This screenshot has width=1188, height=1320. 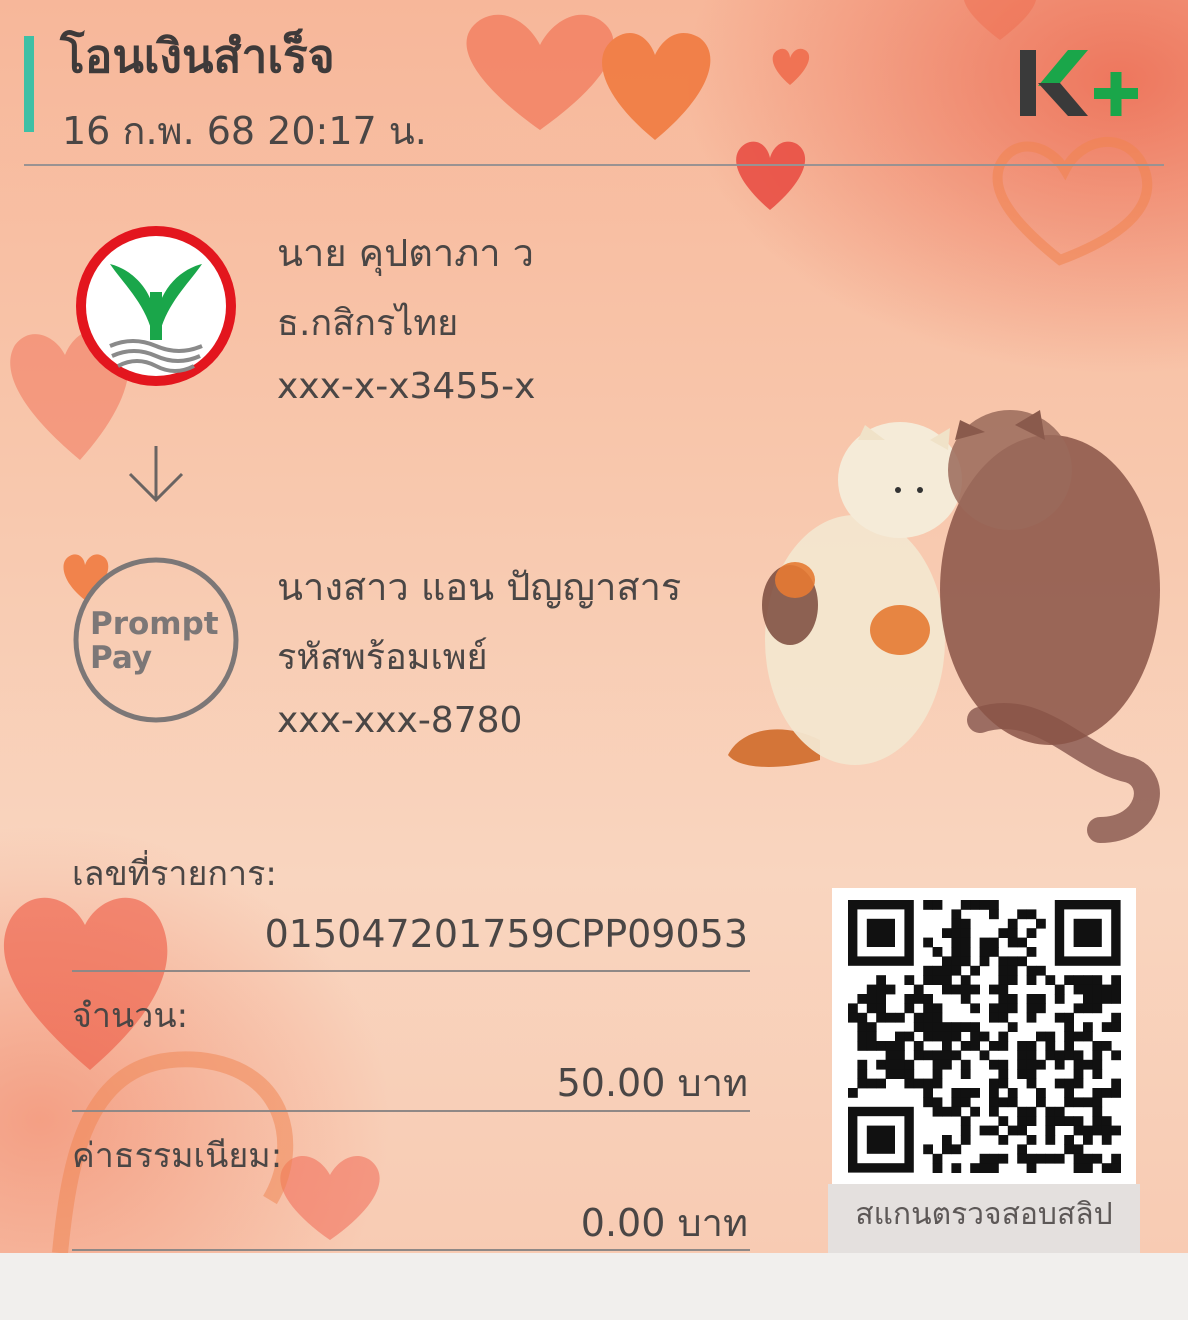 What do you see at coordinates (411, 1111) in the screenshot?
I see `amount-divider` at bounding box center [411, 1111].